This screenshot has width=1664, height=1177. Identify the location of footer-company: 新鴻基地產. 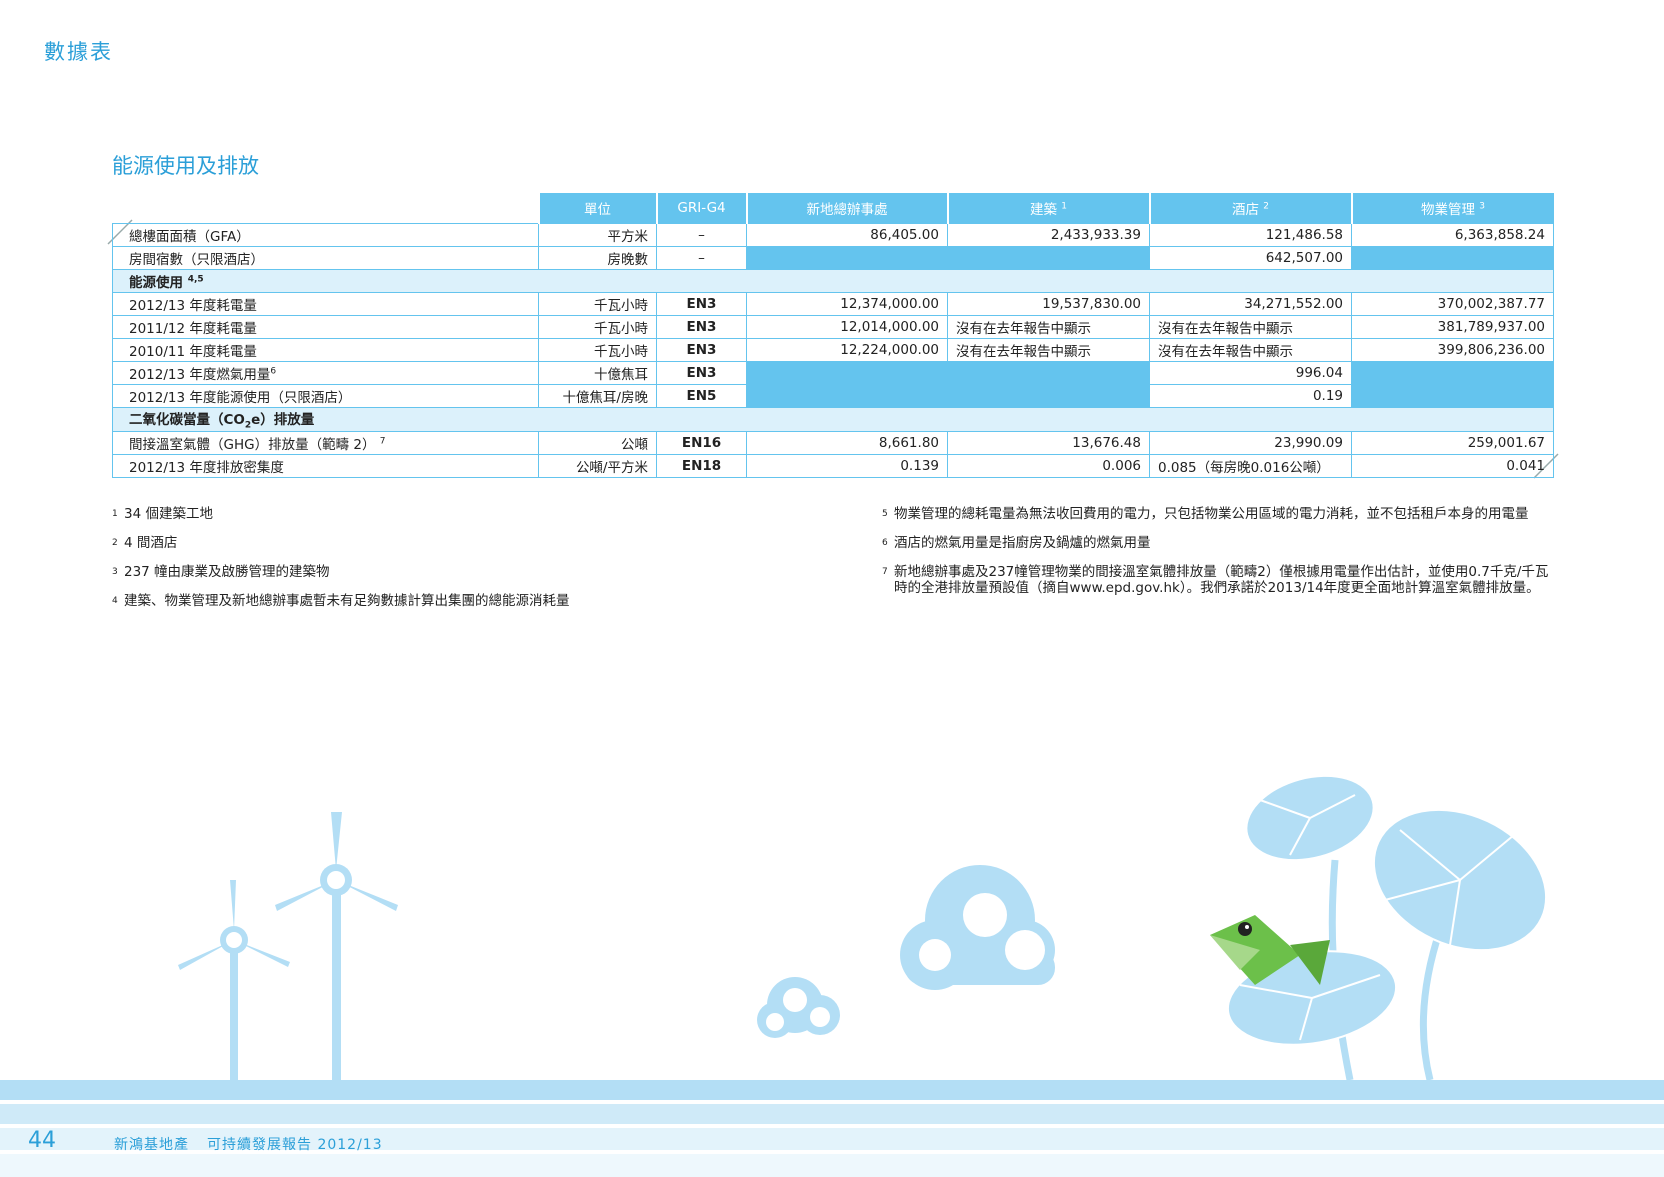
(151, 1145).